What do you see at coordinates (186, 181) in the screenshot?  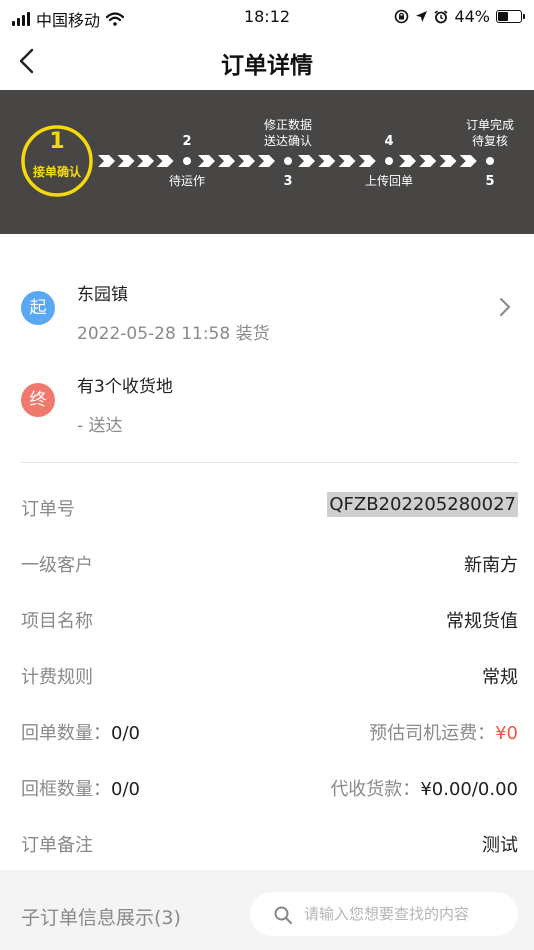 I see `step-2-label: 待运作` at bounding box center [186, 181].